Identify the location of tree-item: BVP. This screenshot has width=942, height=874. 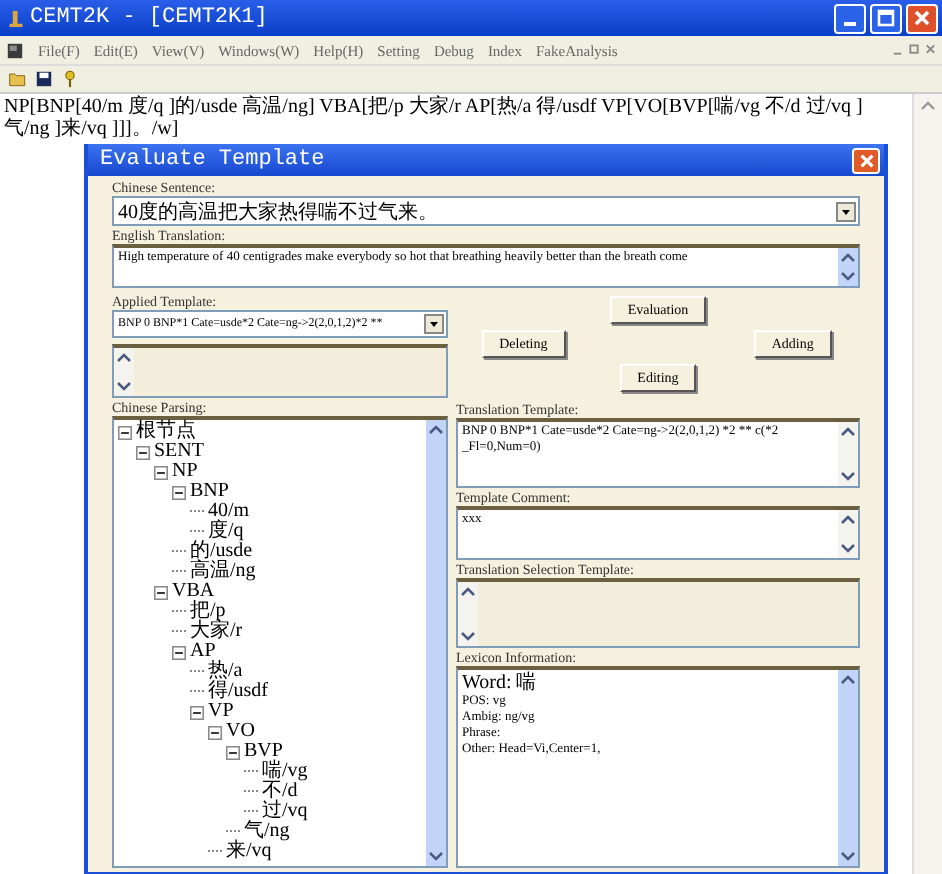
(263, 752).